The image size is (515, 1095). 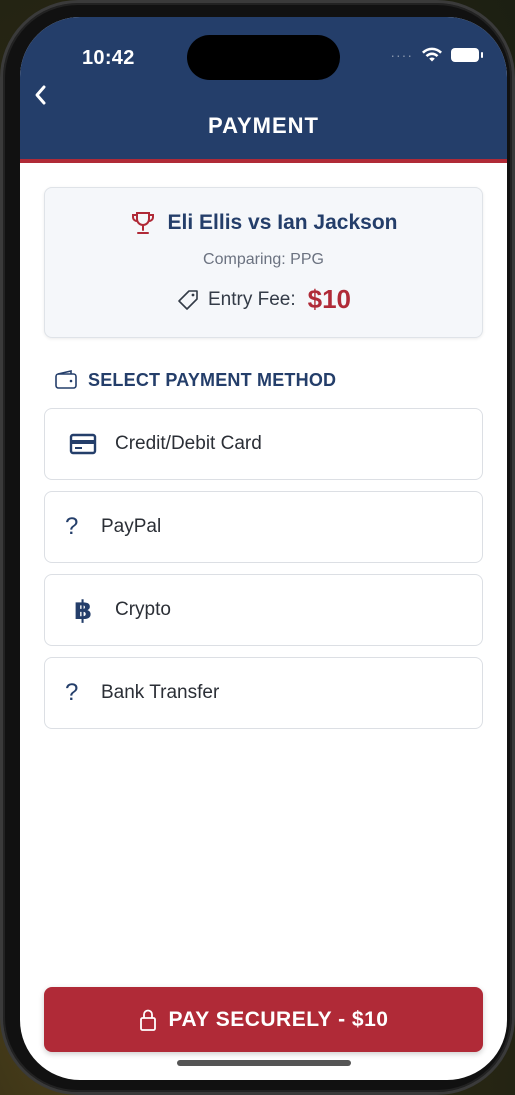 I want to click on payment-method-heading: SELECT PAYMENT METHOD, so click(x=195, y=380).